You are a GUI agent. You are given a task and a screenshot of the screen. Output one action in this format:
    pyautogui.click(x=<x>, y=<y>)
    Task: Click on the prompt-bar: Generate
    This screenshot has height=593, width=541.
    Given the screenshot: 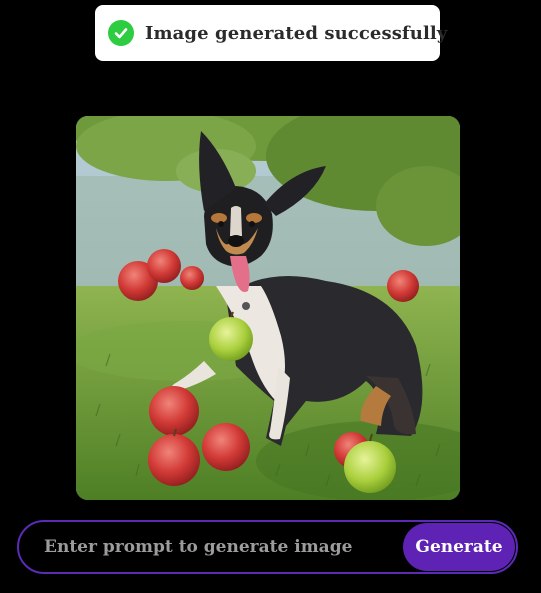 What is the action you would take?
    pyautogui.click(x=267, y=547)
    